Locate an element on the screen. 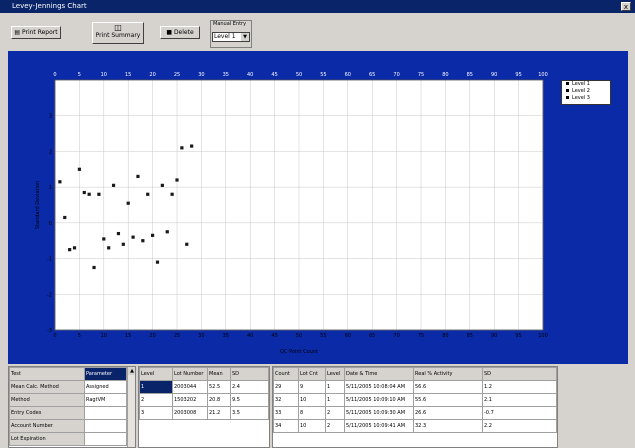 The width and height of the screenshot is (635, 448). x-tick-label: 40 is located at coordinates (250, 336).